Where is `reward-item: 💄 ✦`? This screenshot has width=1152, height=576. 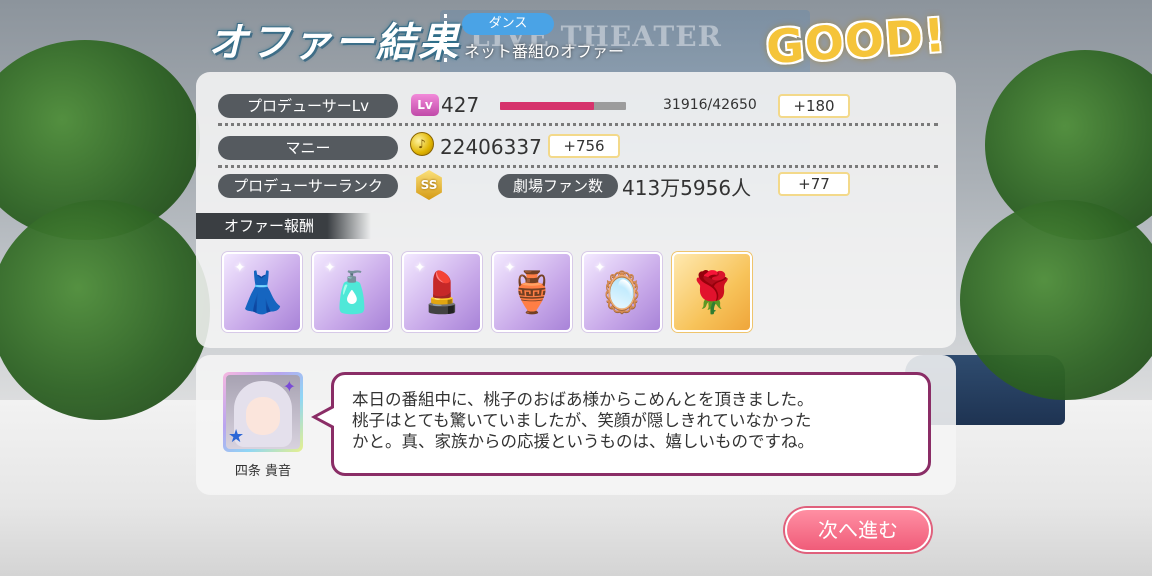
reward-item: 💄 ✦ is located at coordinates (442, 292).